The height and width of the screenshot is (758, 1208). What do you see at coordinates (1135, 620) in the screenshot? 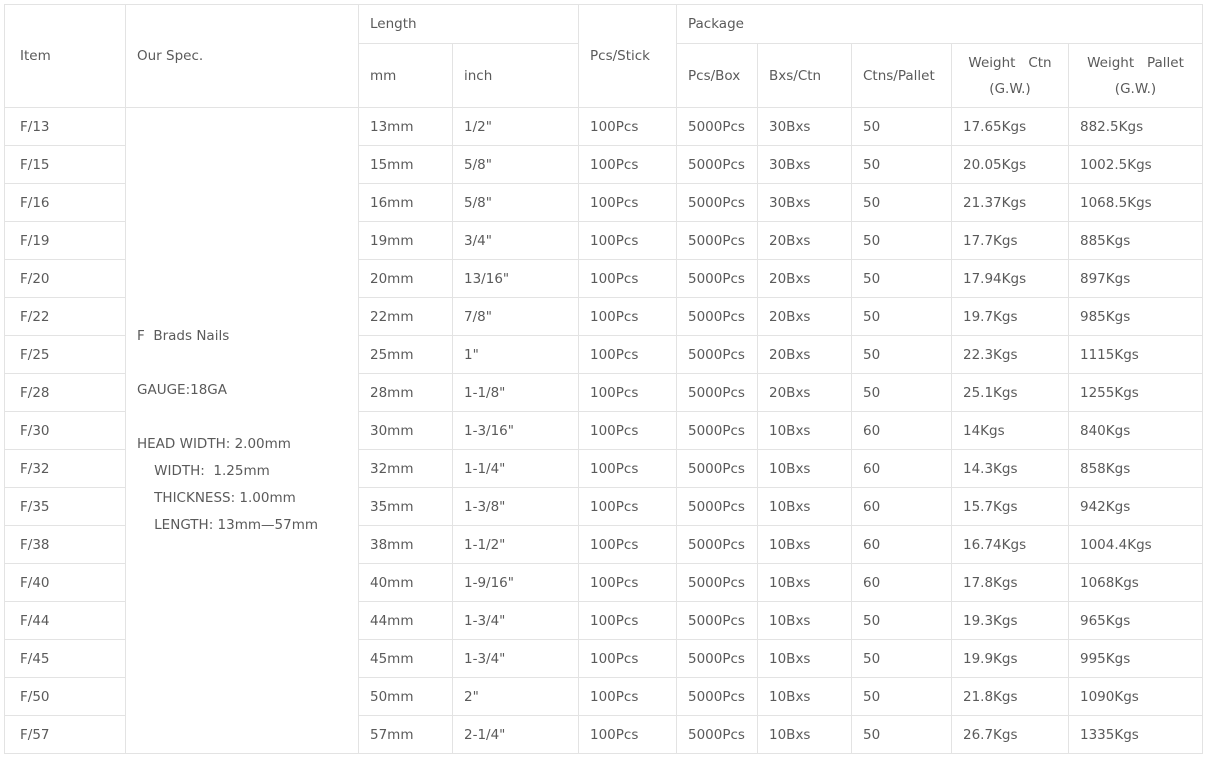
I see `cell-wpallet: 965Kgs` at bounding box center [1135, 620].